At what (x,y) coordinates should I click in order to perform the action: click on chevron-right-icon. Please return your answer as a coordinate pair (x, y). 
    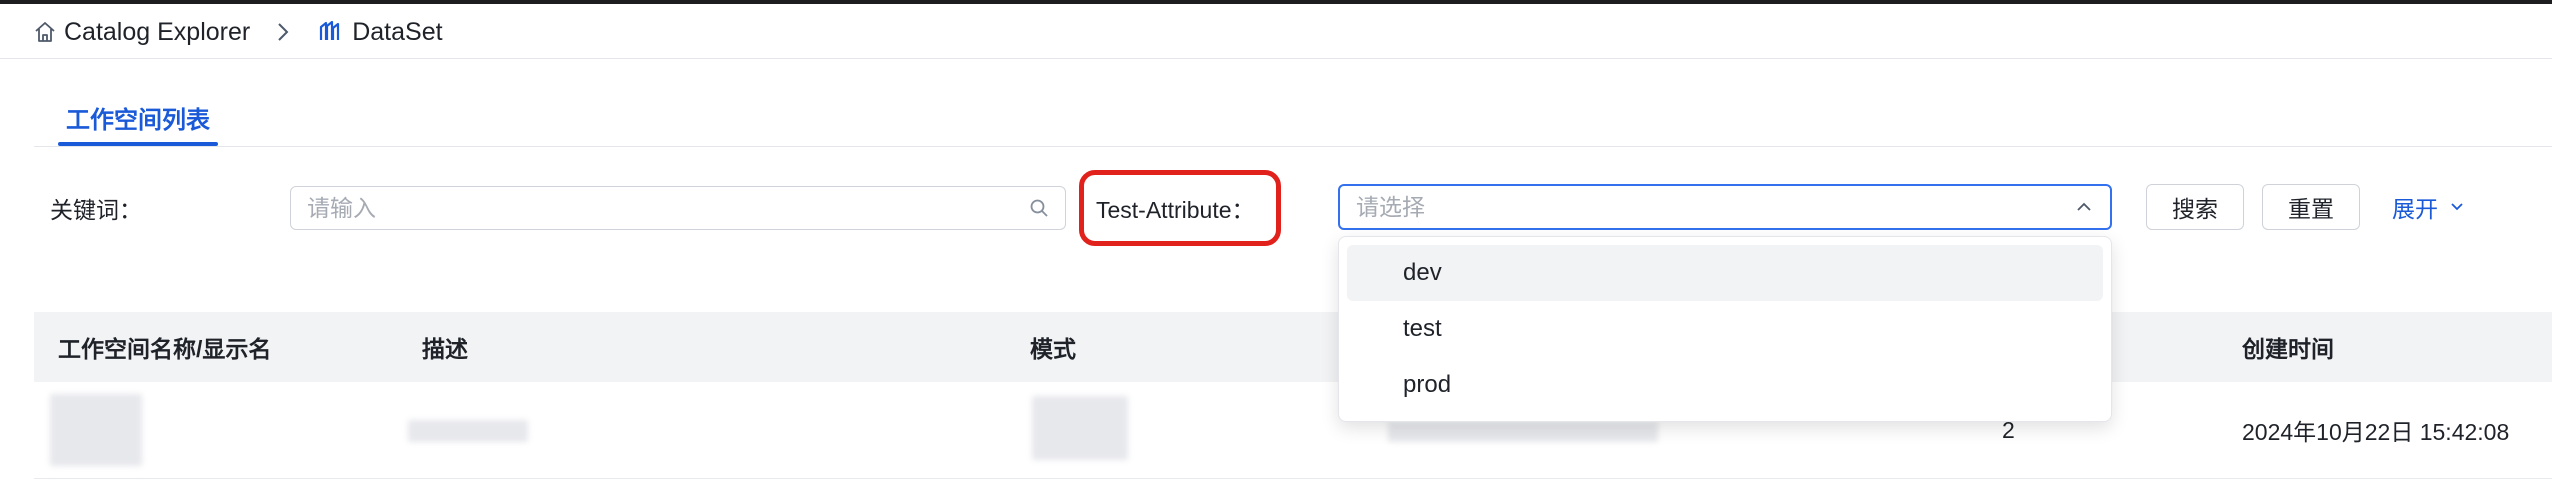
    Looking at the image, I should click on (283, 32).